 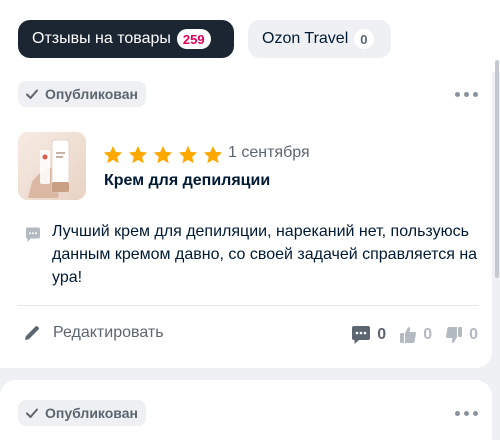 I want to click on product-name-link: Крем для депиляции, so click(x=187, y=181).